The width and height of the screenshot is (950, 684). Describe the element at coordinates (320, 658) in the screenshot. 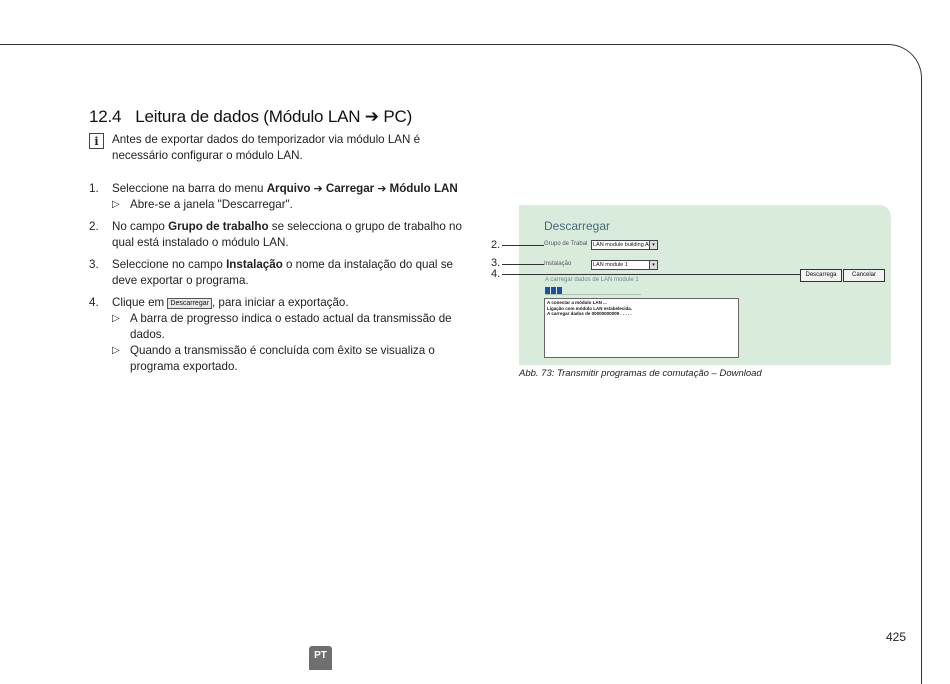

I see `language-tab: PT` at that location.